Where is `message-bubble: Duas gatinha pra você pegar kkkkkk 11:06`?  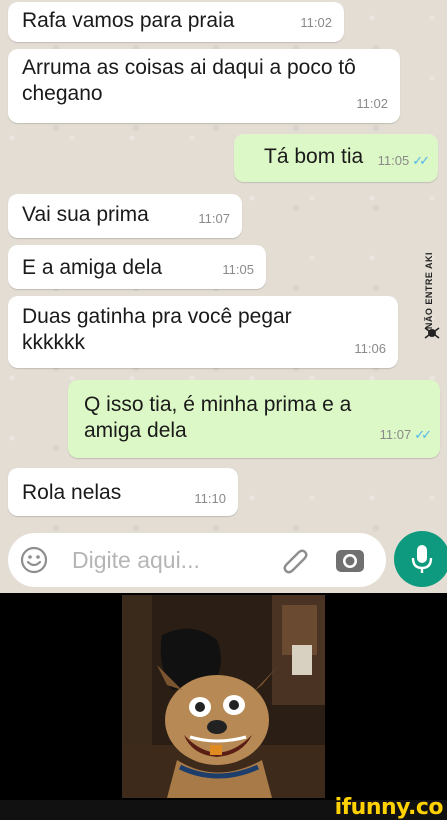
message-bubble: Duas gatinha pra você pegar kkkkkk 11:06 is located at coordinates (203, 332).